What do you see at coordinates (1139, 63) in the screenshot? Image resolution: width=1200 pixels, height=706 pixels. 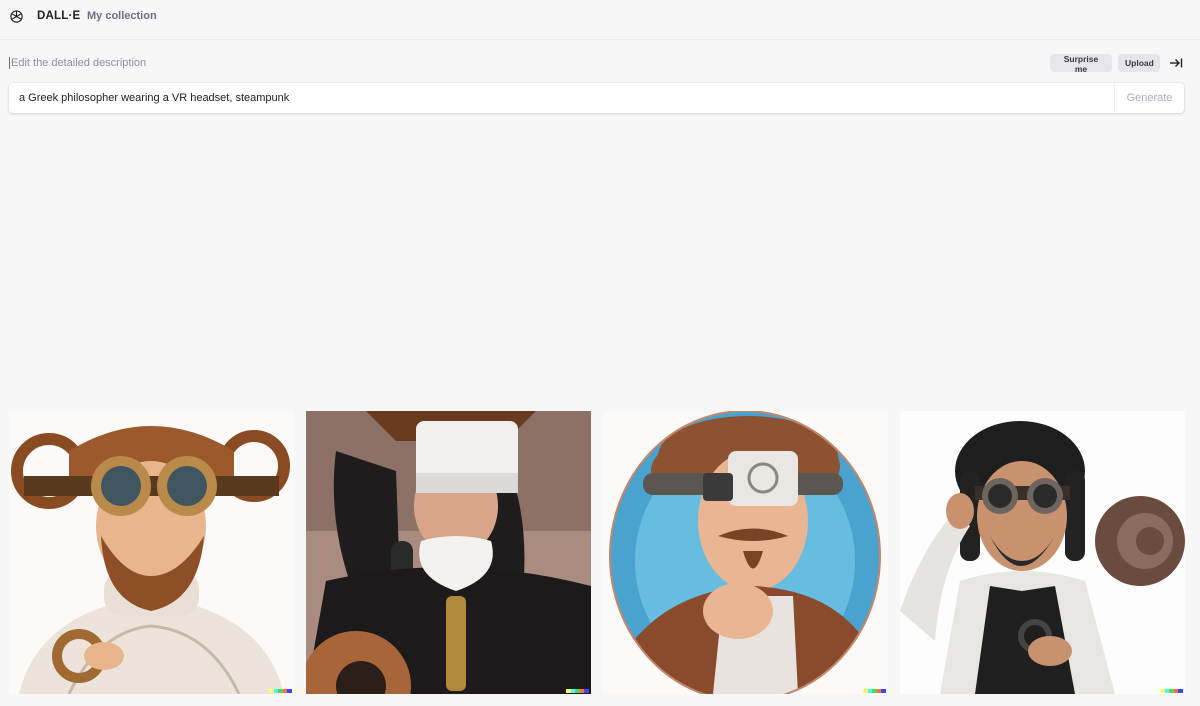 I see `upload-button: Upload` at bounding box center [1139, 63].